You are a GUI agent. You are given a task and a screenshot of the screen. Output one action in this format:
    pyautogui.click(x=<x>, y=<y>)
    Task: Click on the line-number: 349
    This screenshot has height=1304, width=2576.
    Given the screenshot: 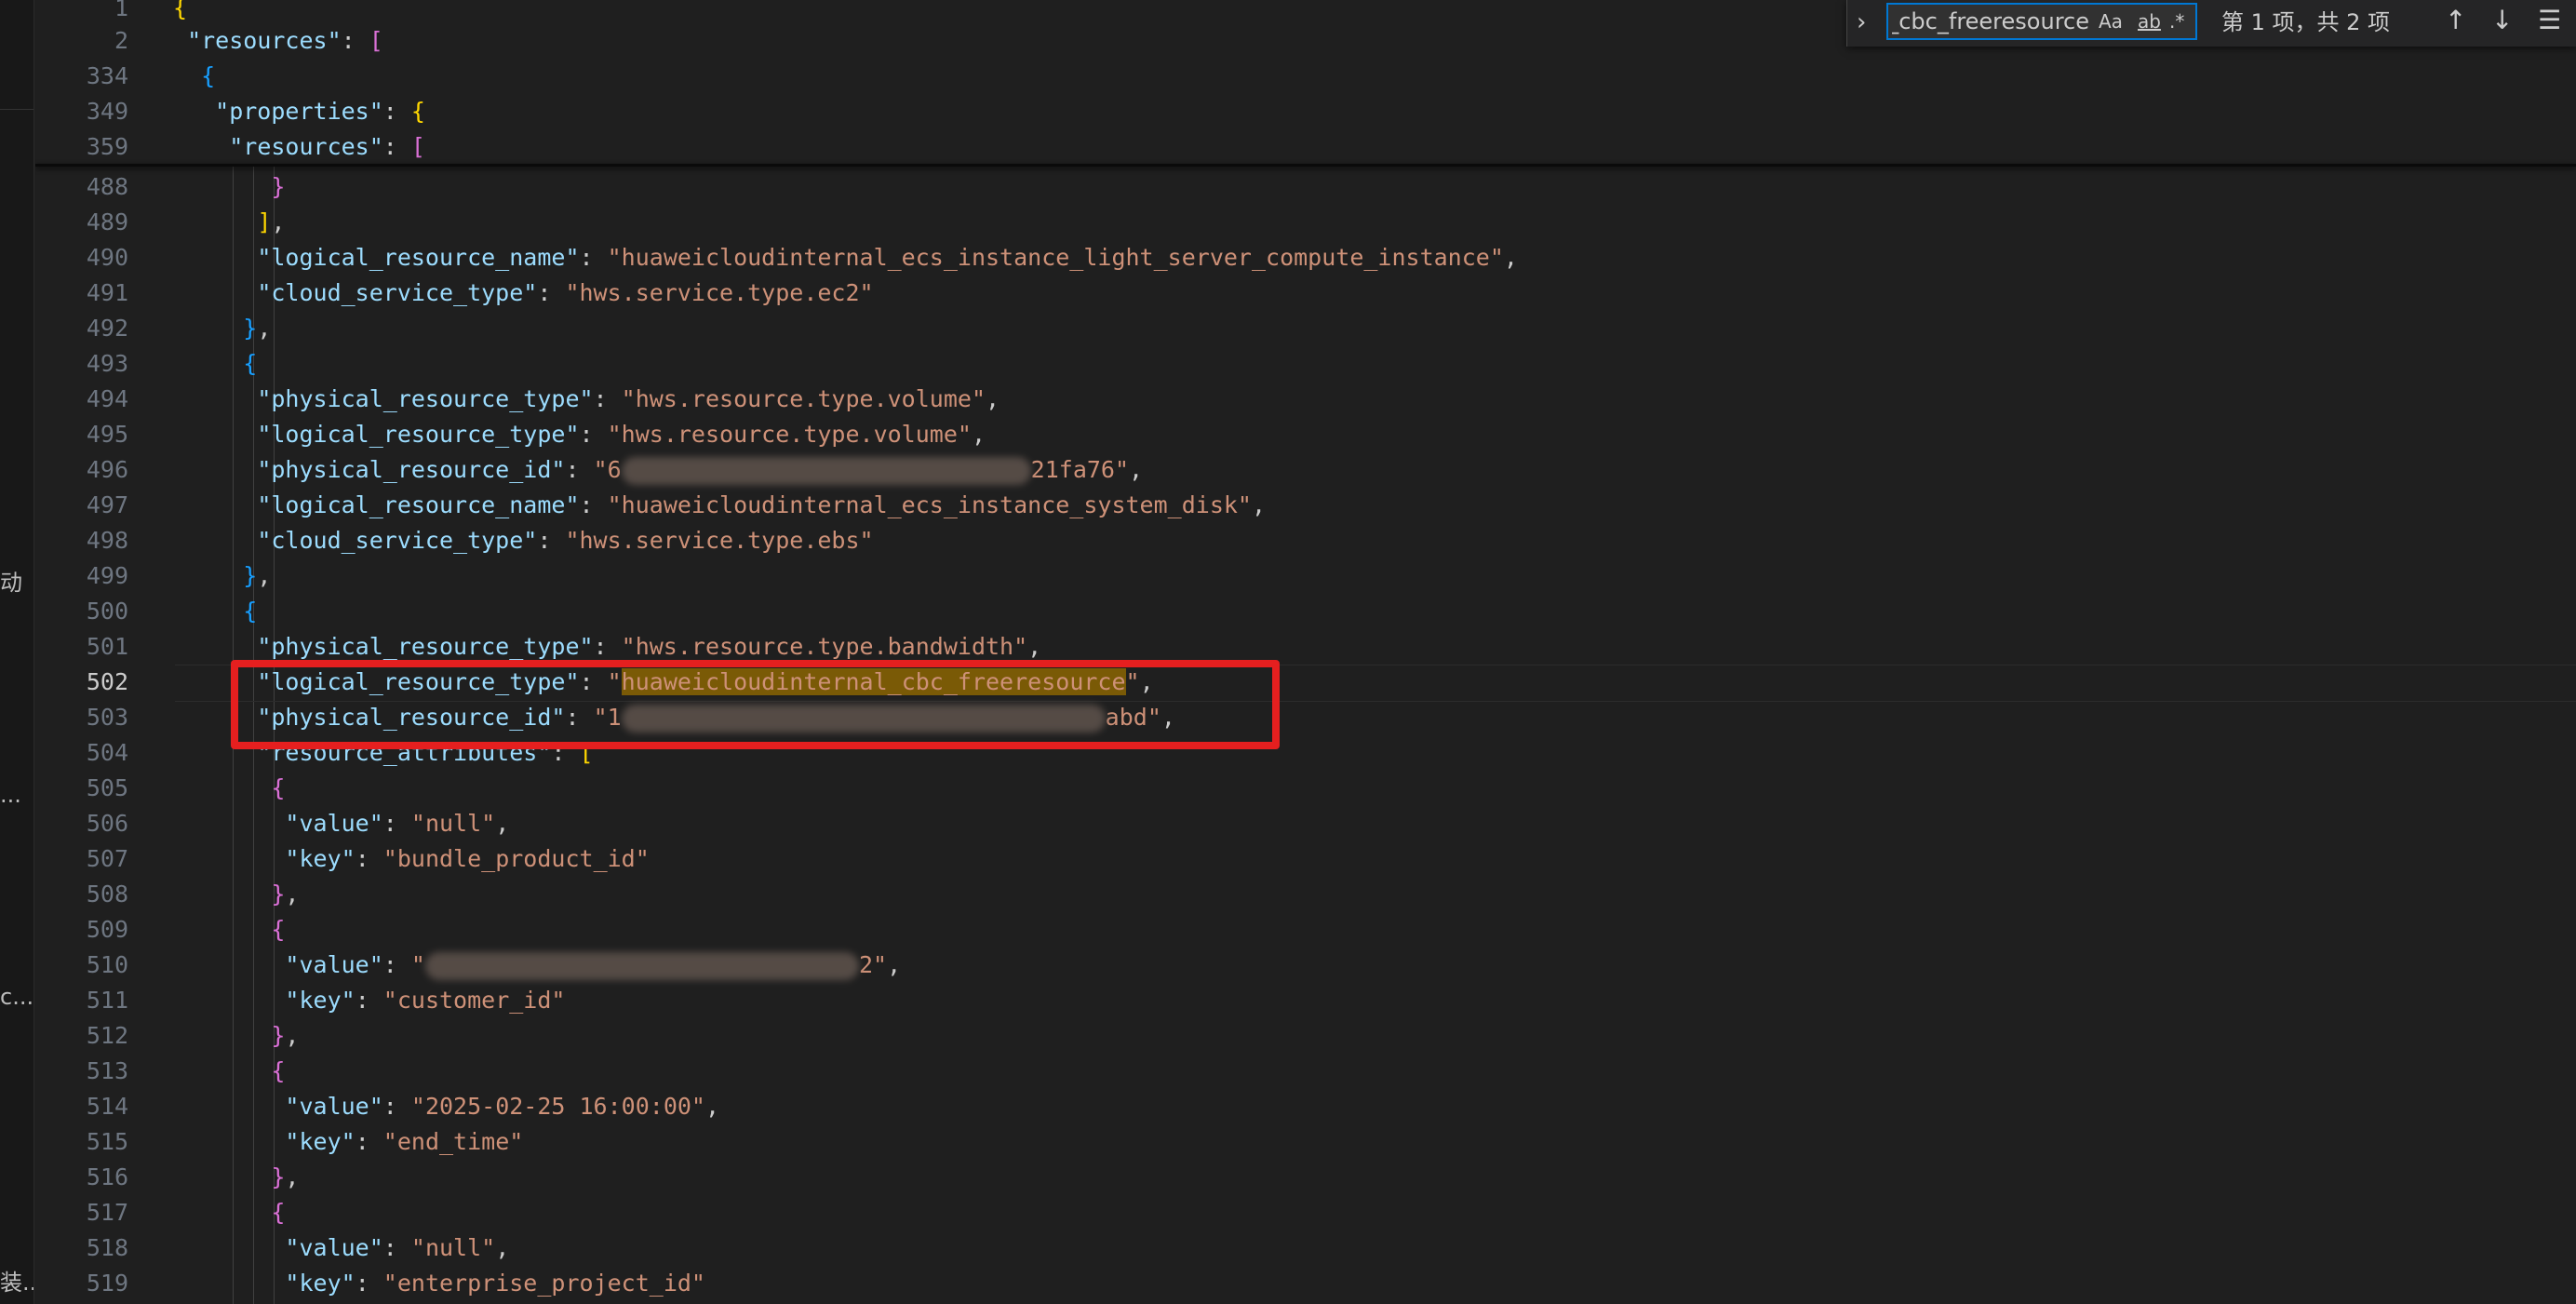 What is the action you would take?
    pyautogui.click(x=107, y=111)
    